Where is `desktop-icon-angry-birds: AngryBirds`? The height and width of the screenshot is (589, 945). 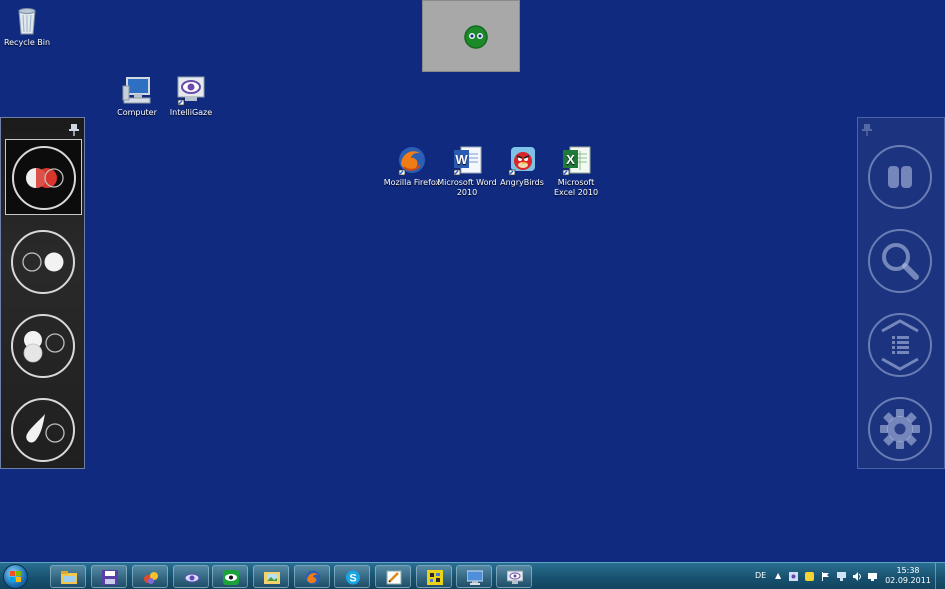
desktop-icon-angry-birds: AngryBirds is located at coordinates (522, 166).